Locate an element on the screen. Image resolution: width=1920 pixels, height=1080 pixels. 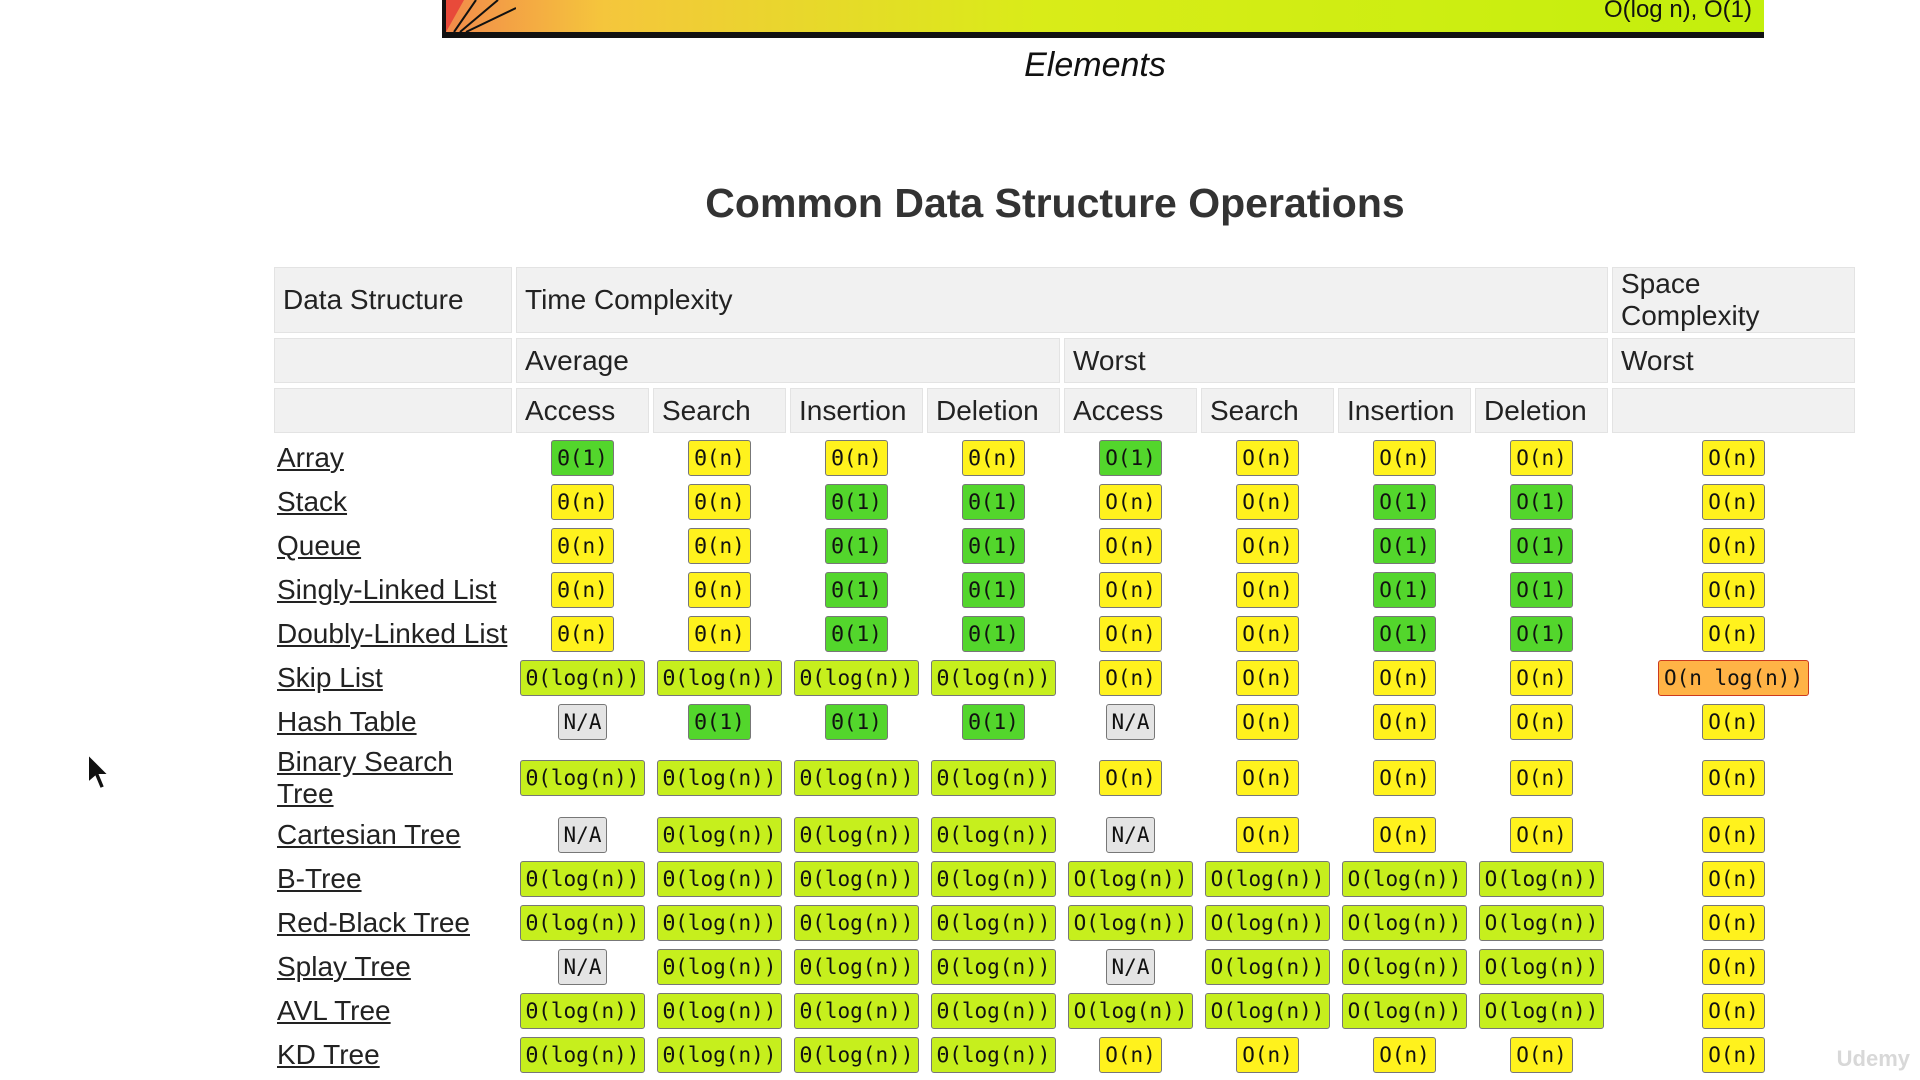
data-structure-link: Red-Black Tree is located at coordinates (373, 922).